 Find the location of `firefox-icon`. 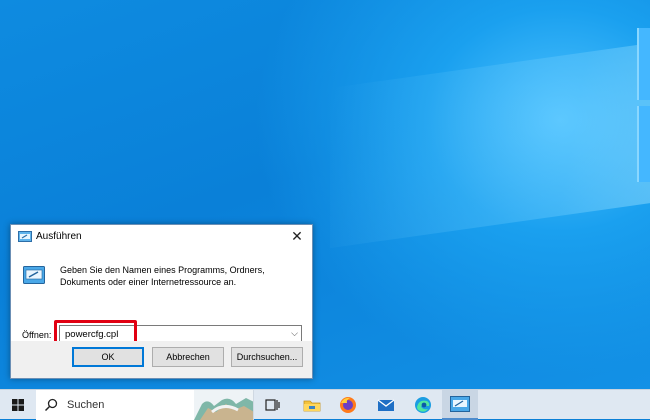

firefox-icon is located at coordinates (348, 405).